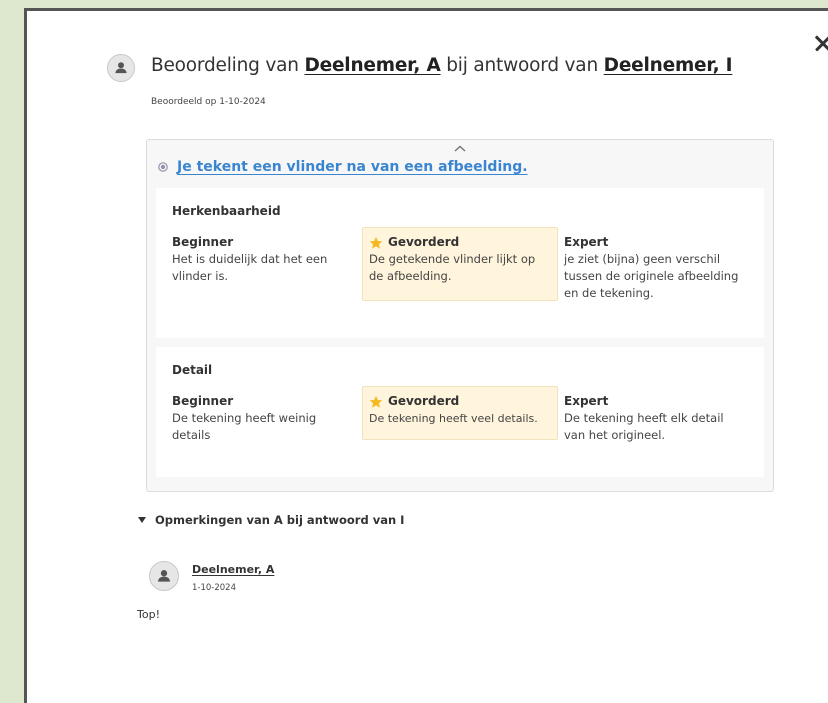 Image resolution: width=828 pixels, height=703 pixels. What do you see at coordinates (192, 370) in the screenshot?
I see `criterion-name: Detail` at bounding box center [192, 370].